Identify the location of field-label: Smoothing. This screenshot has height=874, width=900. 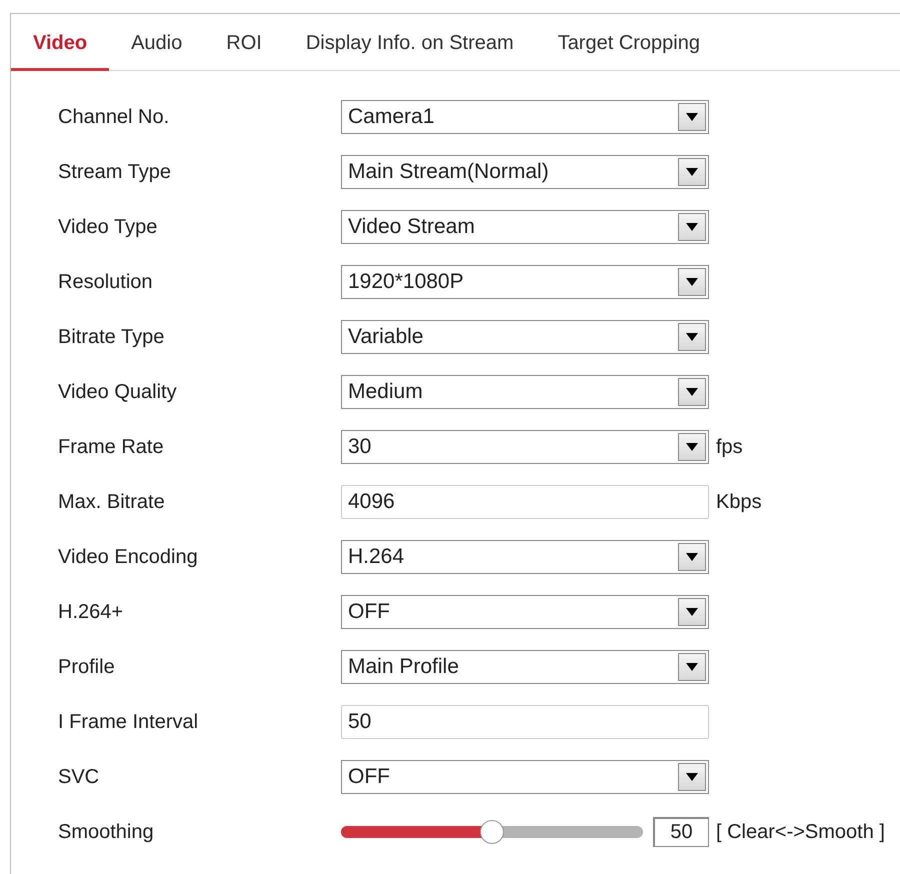
(106, 832).